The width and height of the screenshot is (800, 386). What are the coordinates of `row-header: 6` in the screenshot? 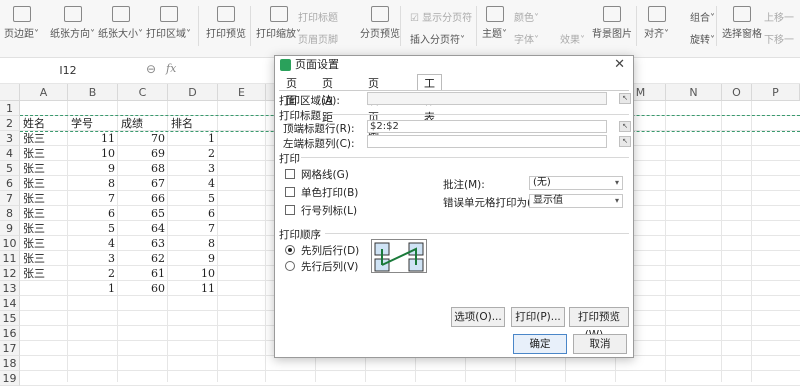 It's located at (10, 183).